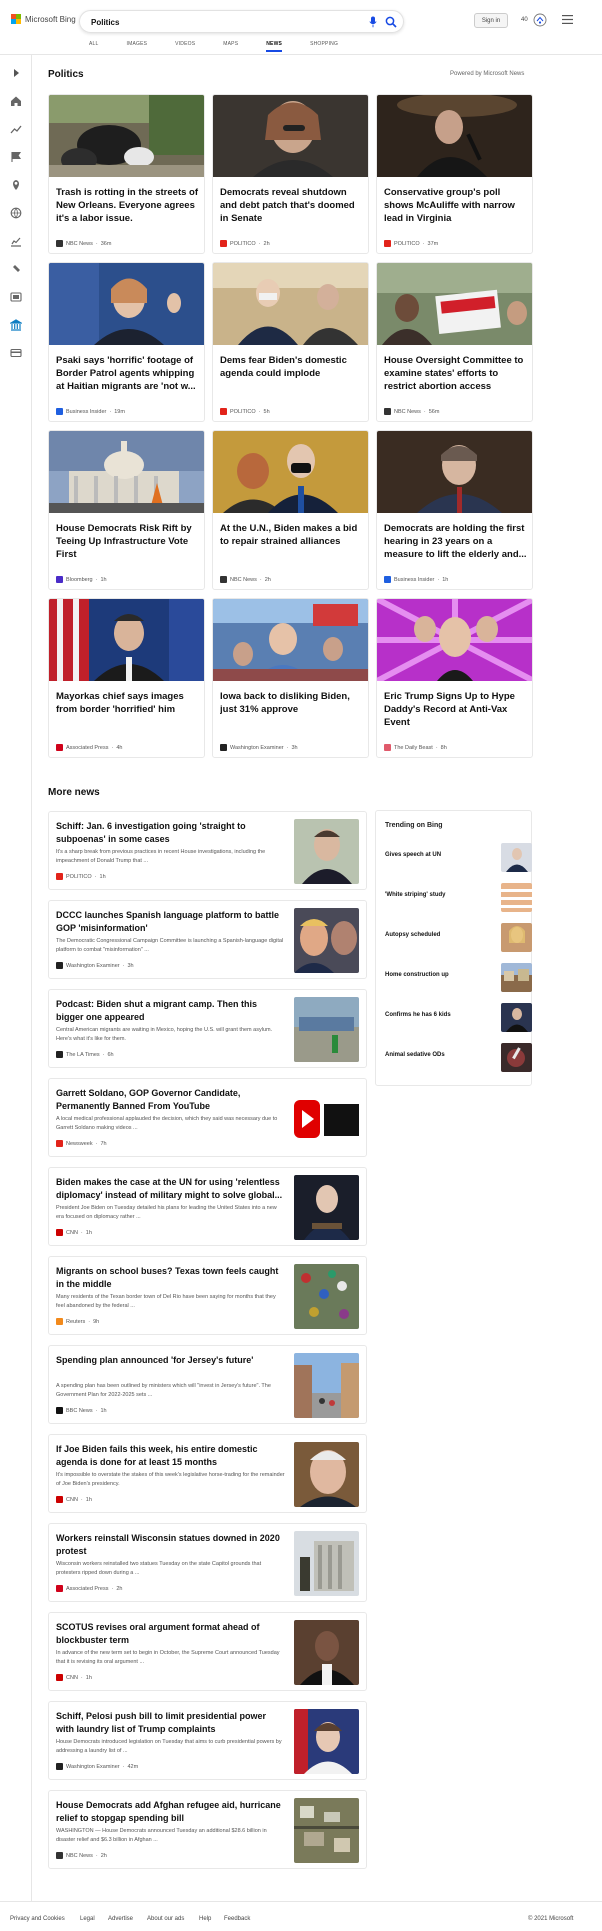 The height and width of the screenshot is (1931, 602). What do you see at coordinates (414, 825) in the screenshot?
I see `trending-title: Trending on Bing` at bounding box center [414, 825].